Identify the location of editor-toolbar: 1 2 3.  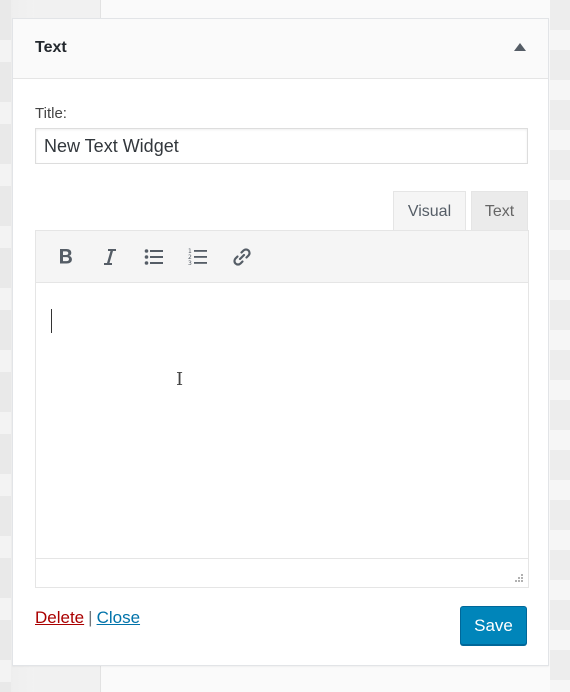
(282, 257).